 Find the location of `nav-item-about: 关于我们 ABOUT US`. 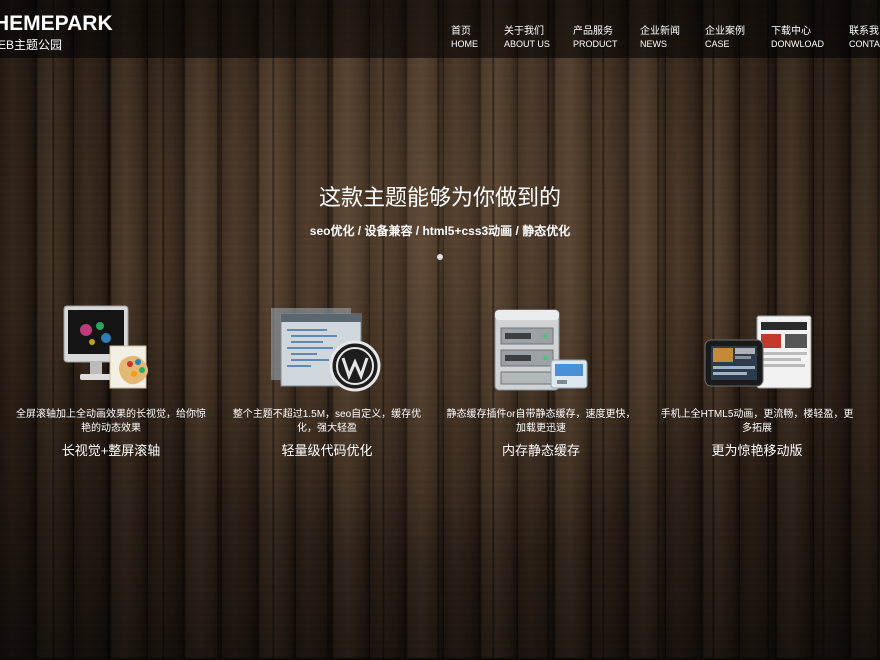

nav-item-about: 关于我们 ABOUT US is located at coordinates (527, 38).